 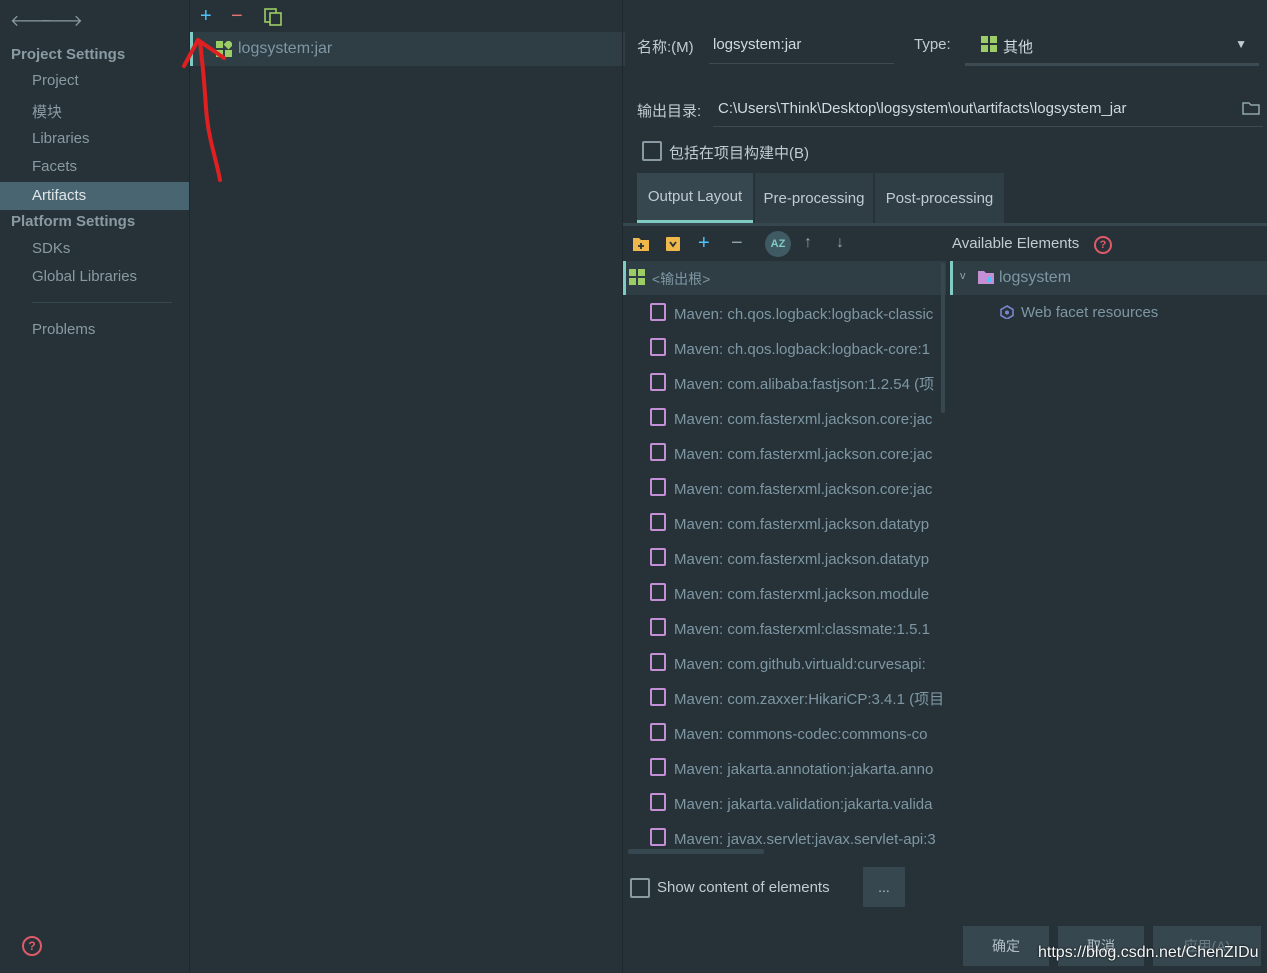 What do you see at coordinates (1103, 245) in the screenshot?
I see `available-help-icon: ?` at bounding box center [1103, 245].